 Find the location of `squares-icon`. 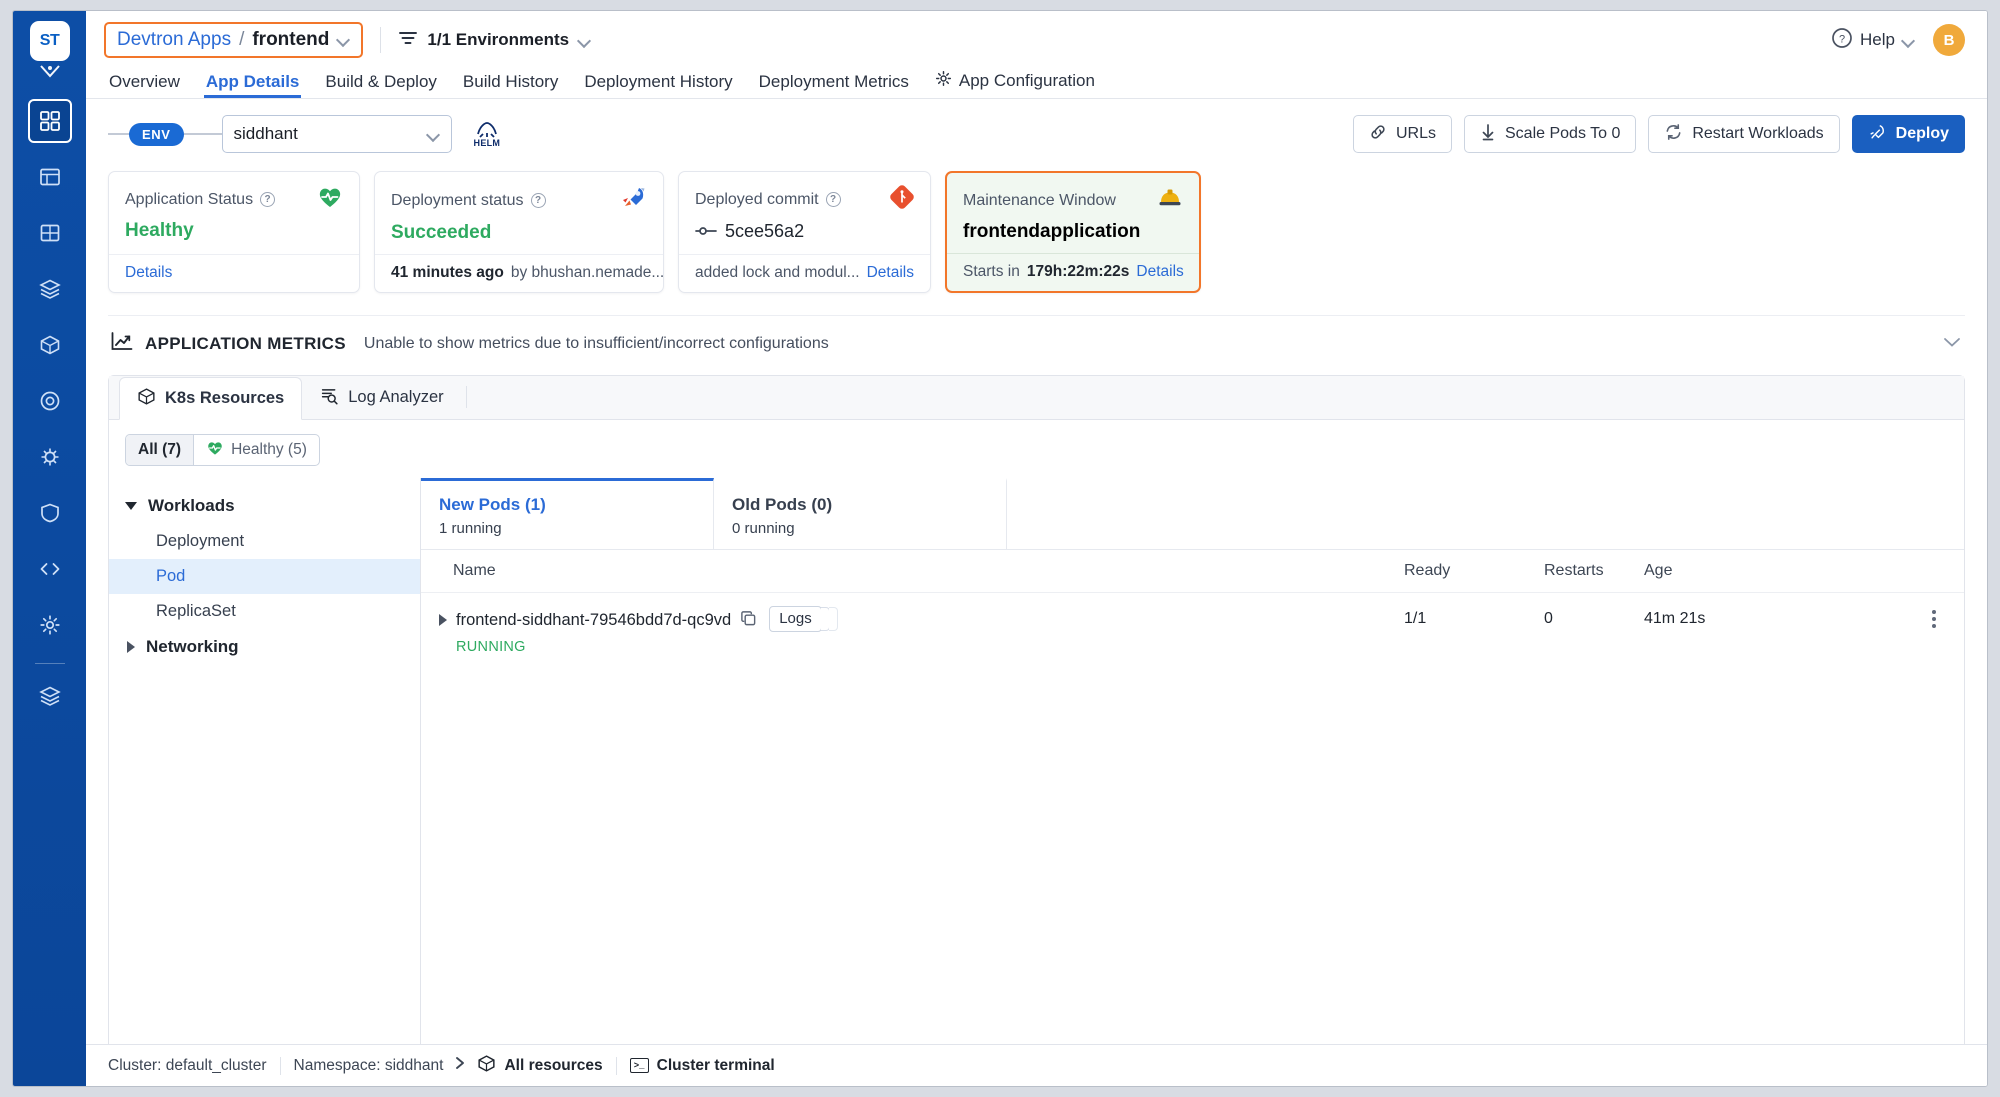

squares-icon is located at coordinates (50, 233).